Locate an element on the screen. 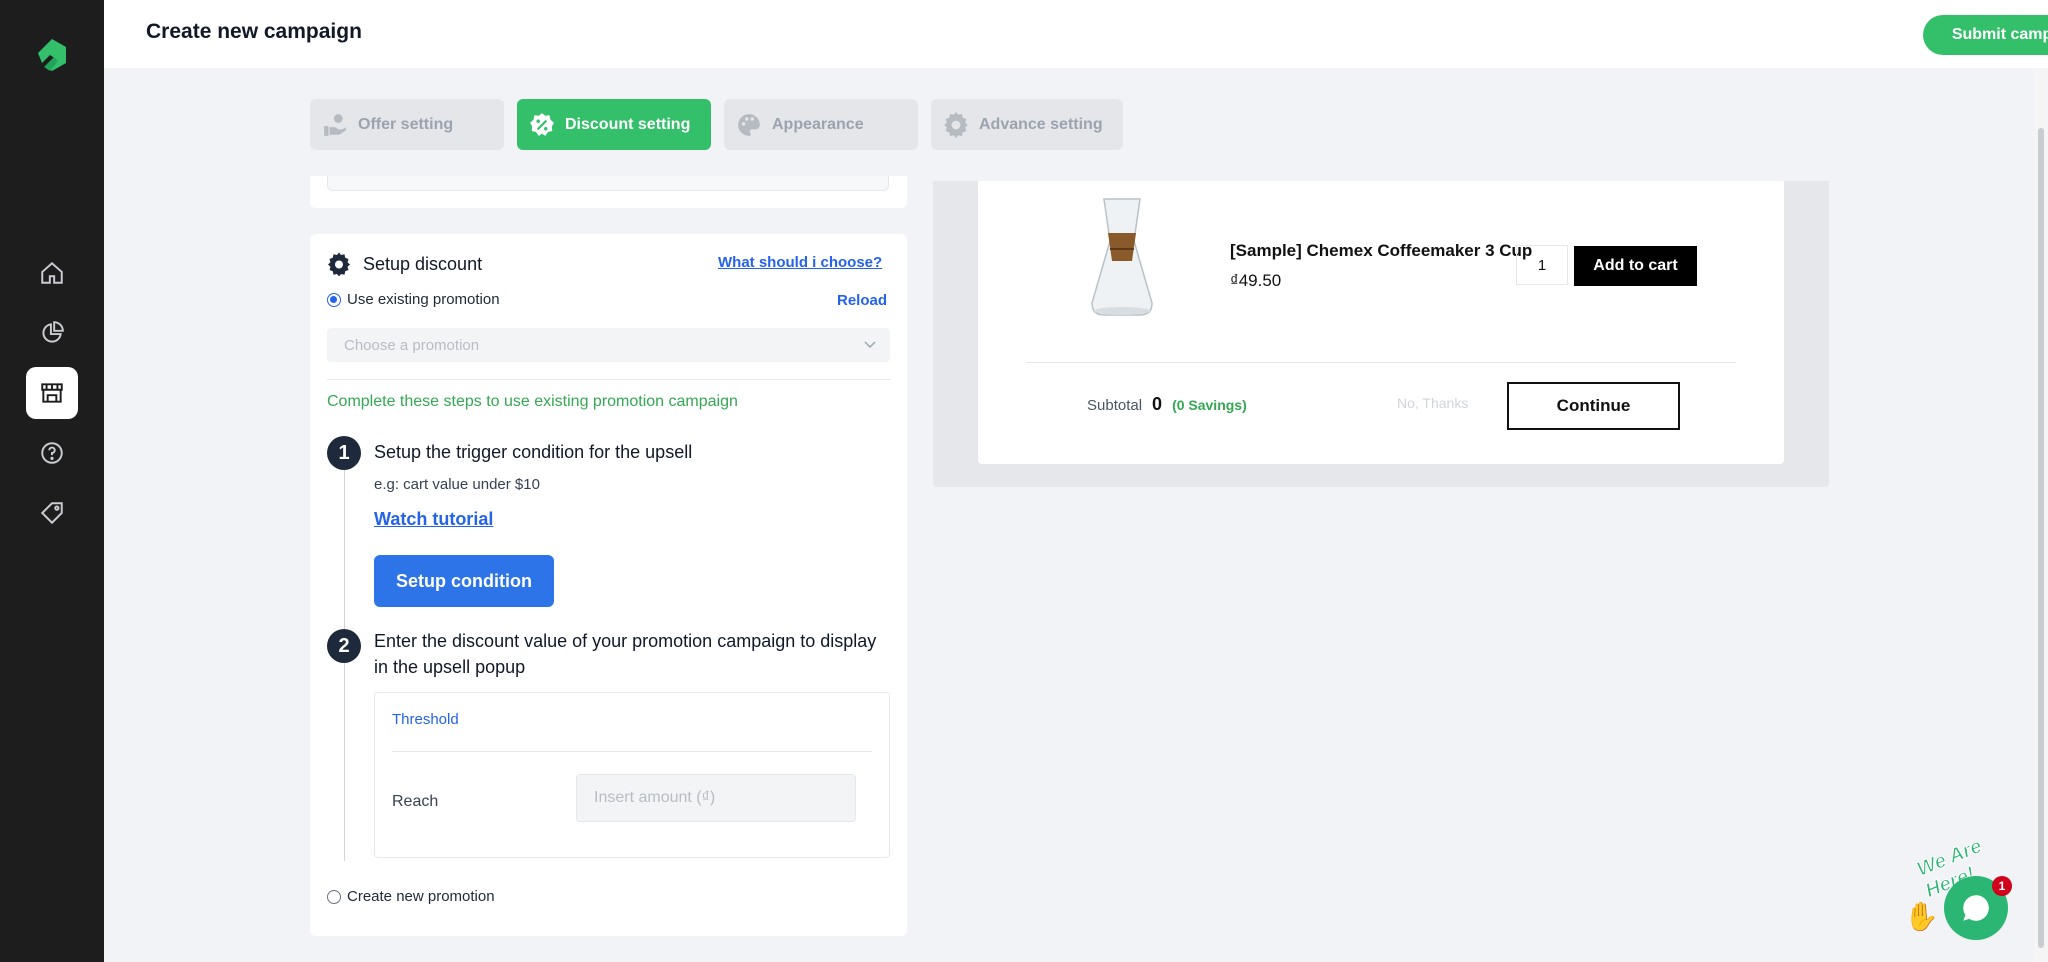 The height and width of the screenshot is (962, 2048). subtotal-value: 0 is located at coordinates (1157, 404).